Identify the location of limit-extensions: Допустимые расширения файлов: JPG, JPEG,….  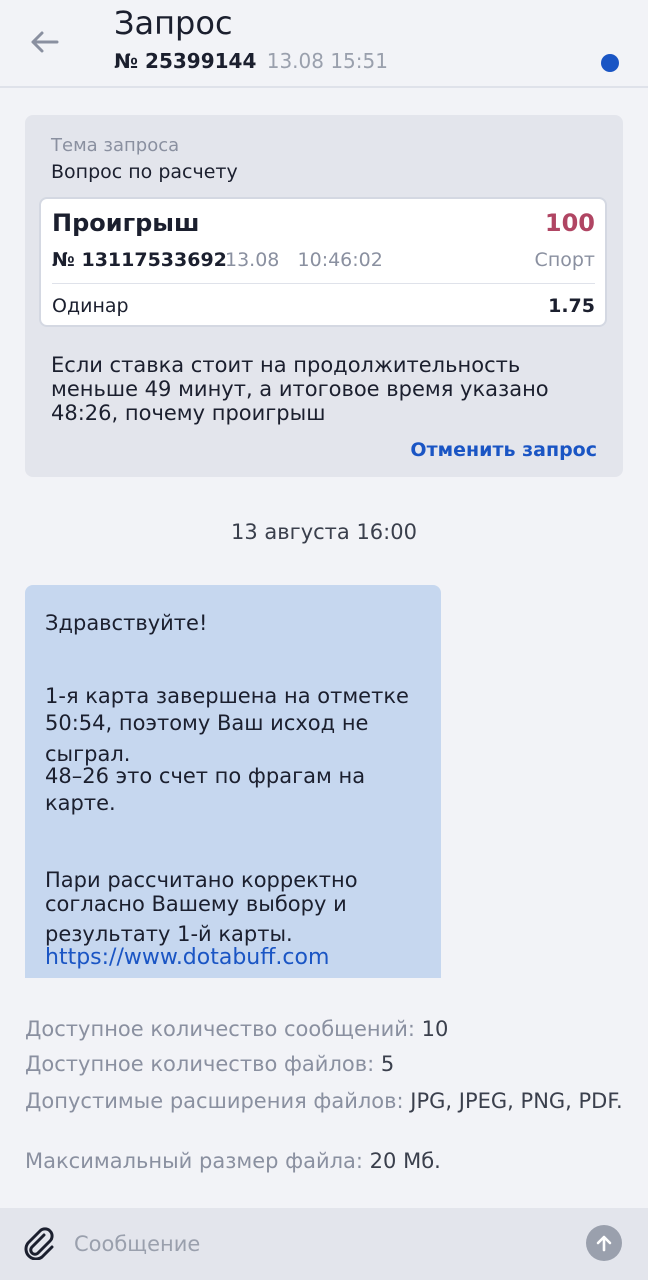
(325, 1101).